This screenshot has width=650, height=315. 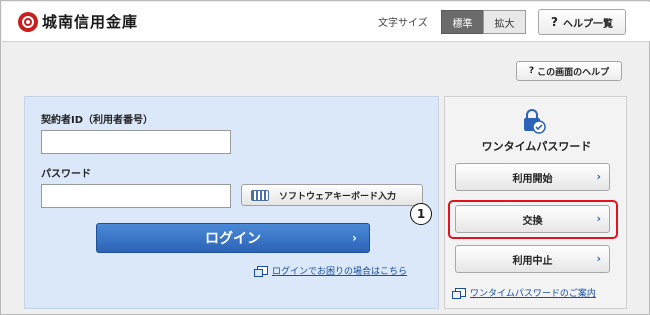 I want to click on otp-exchange-button: 交換 ›, so click(x=532, y=219).